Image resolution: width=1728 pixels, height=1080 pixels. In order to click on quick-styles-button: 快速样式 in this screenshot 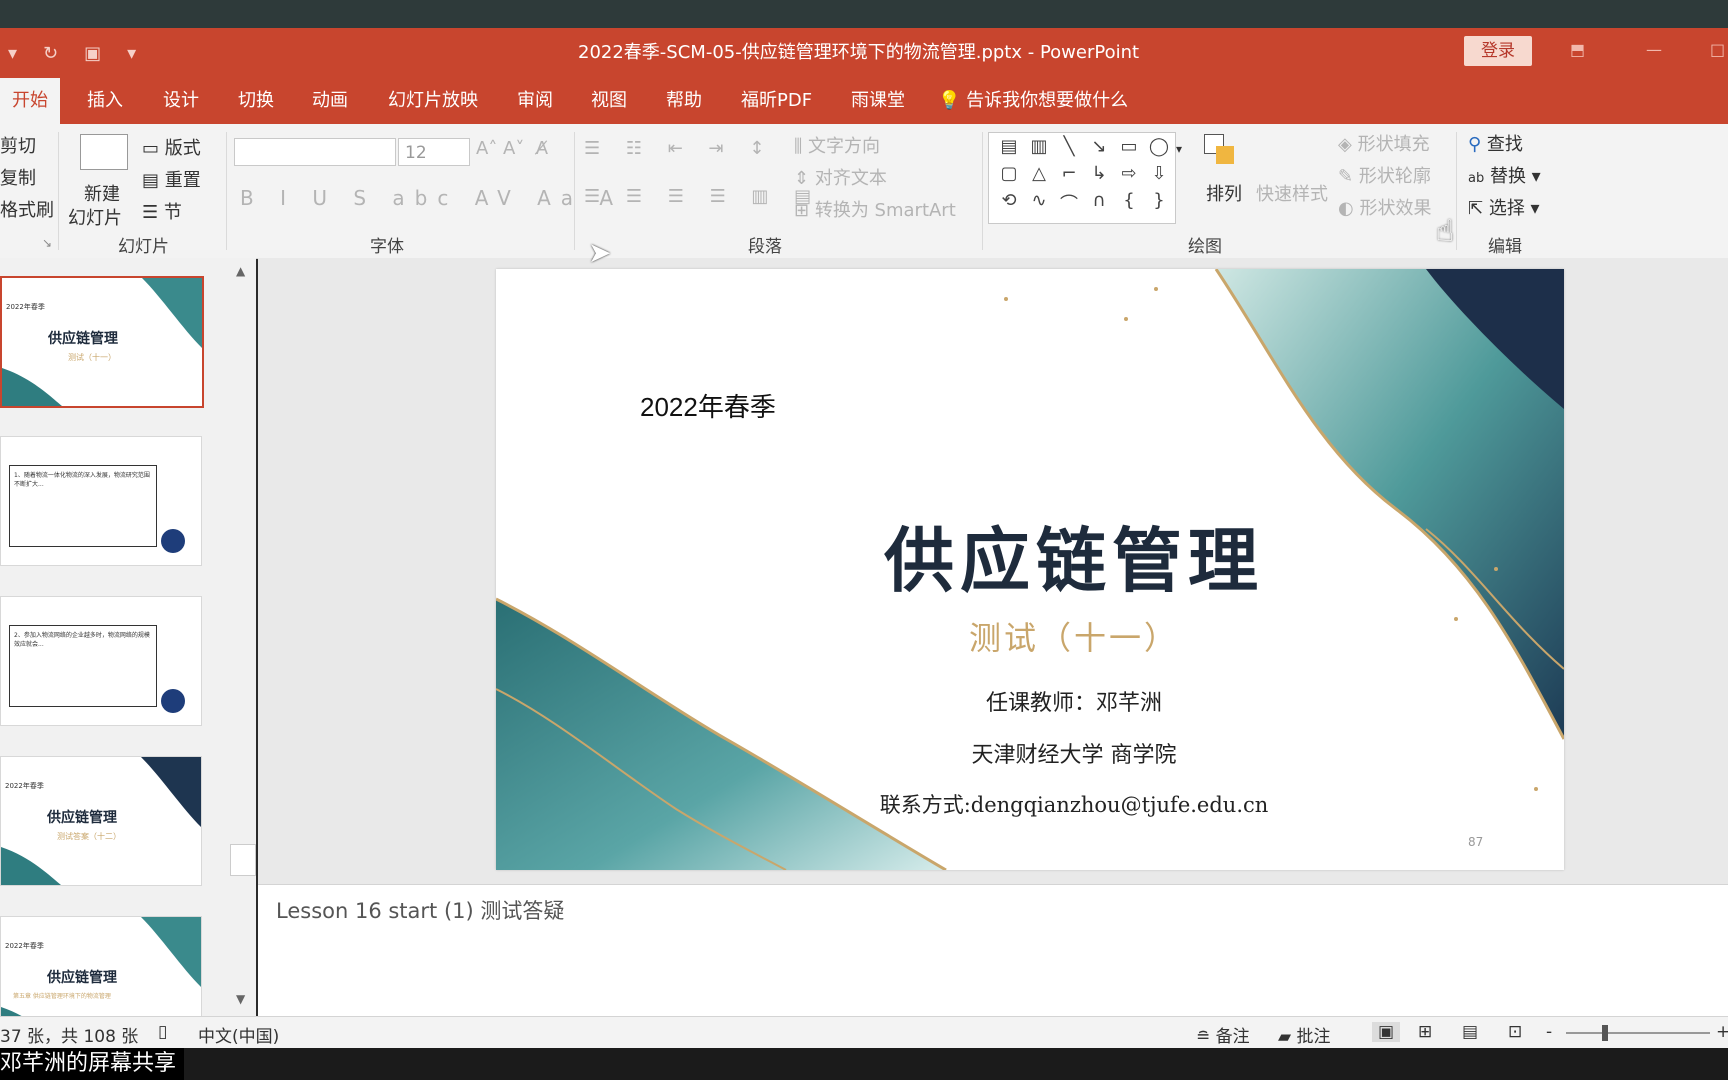, I will do `click(1292, 193)`.